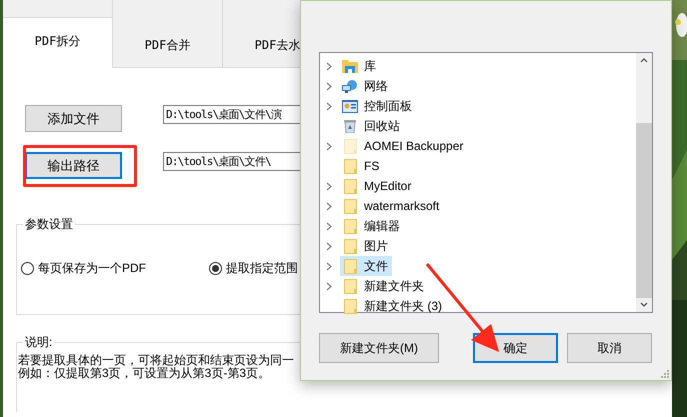 This screenshot has width=687, height=417. I want to click on group-title: 说明:, so click(38, 342).